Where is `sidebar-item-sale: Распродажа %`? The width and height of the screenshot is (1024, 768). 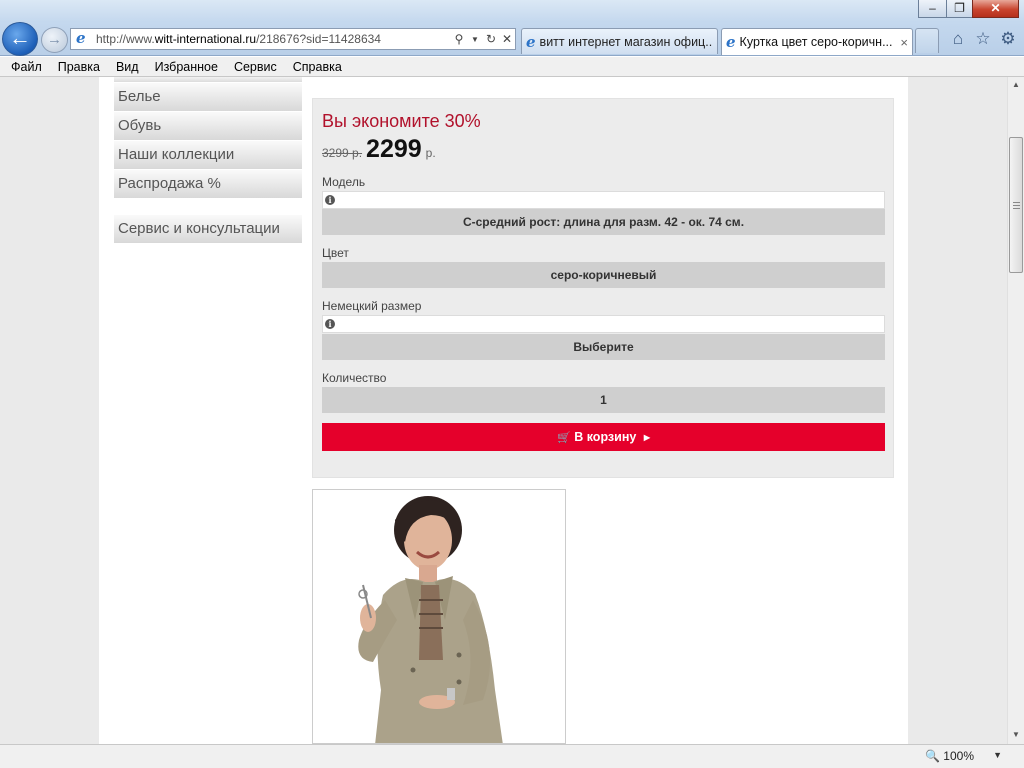
sidebar-item-sale: Распродажа % is located at coordinates (208, 184).